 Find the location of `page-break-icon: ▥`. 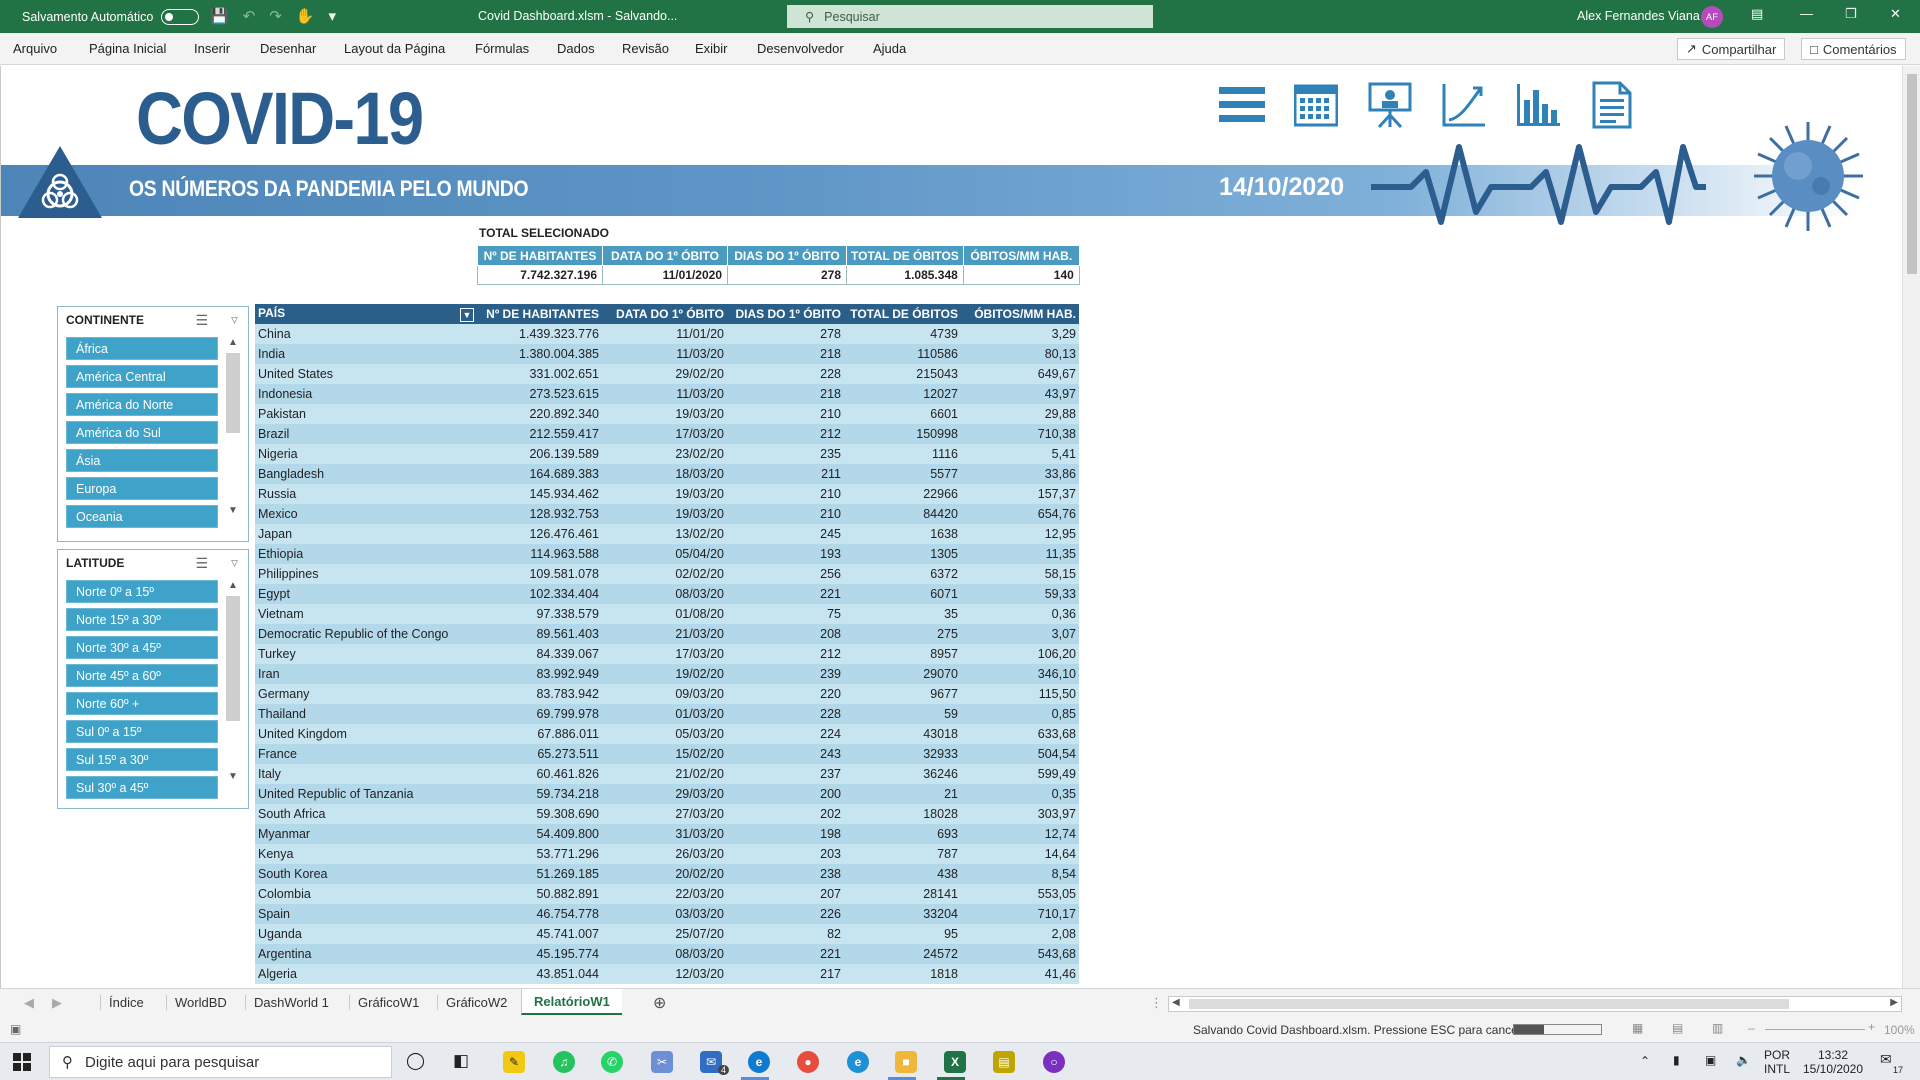

page-break-icon: ▥ is located at coordinates (1717, 1028).